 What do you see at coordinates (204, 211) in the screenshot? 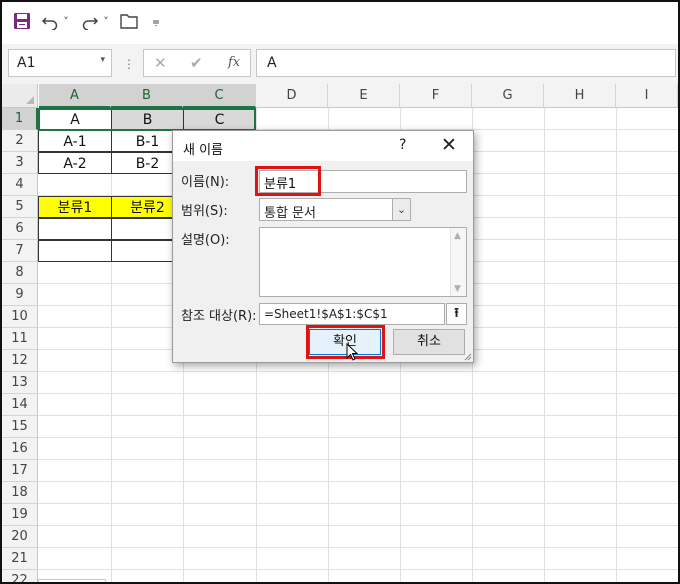
I see `scope-label: 범위(S):` at bounding box center [204, 211].